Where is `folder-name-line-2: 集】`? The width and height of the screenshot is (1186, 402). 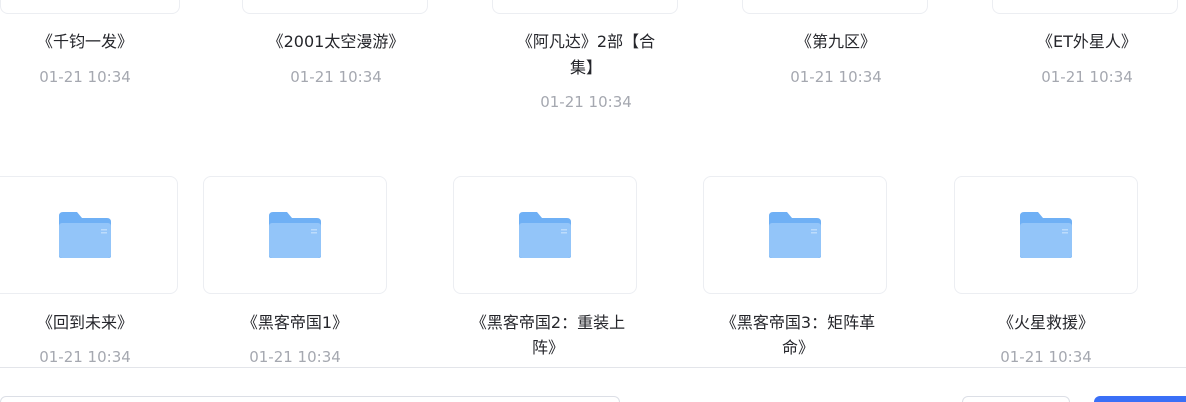 folder-name-line-2: 集】 is located at coordinates (586, 68).